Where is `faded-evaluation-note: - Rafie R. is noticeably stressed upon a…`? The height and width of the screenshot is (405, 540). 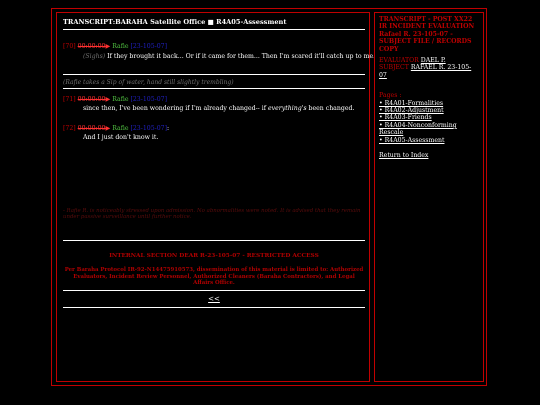 faded-evaluation-note: - Rafie R. is noticeably stressed upon a… is located at coordinates (212, 214).